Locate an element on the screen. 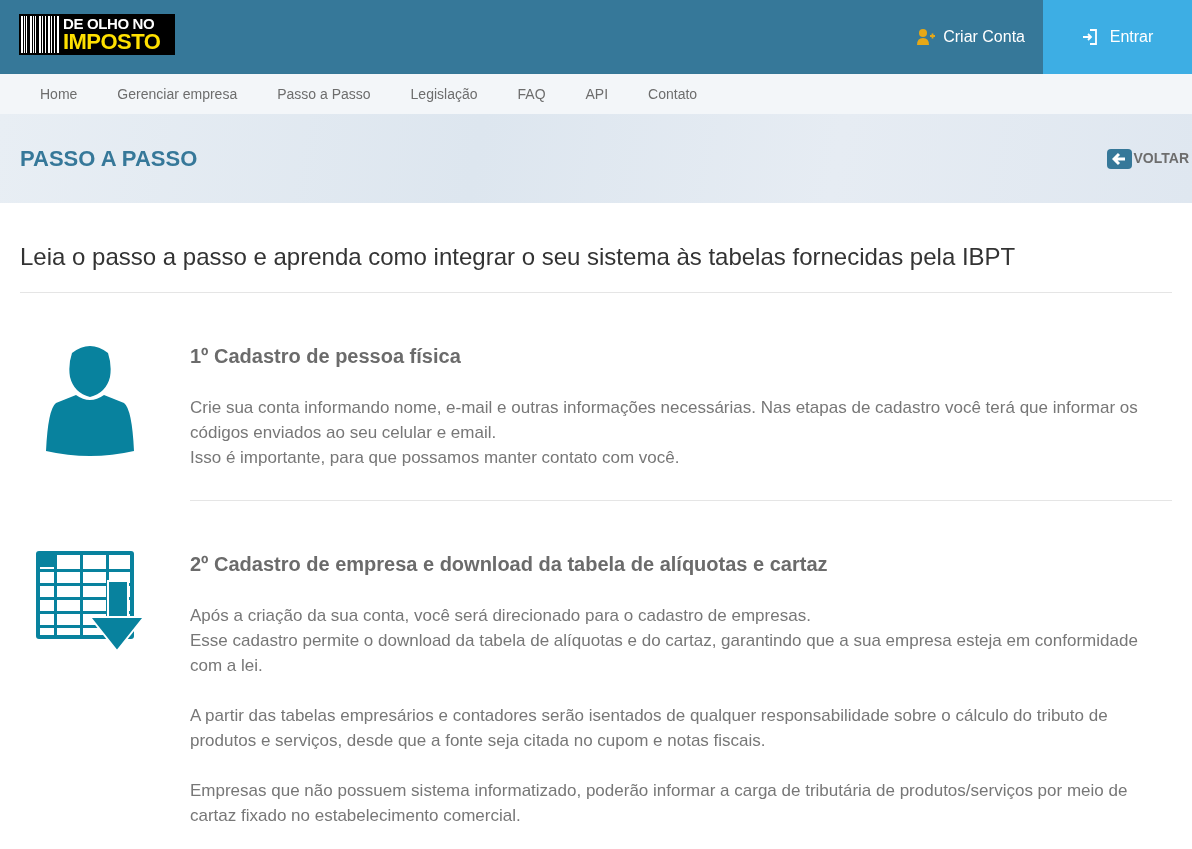  step-text: Crie sua conta informando nome, e-mail e outras informações necessárias. Nas etapas de cadastro você terá que informar os códigos enviados ao seu celular e email. is located at coordinates (664, 420).